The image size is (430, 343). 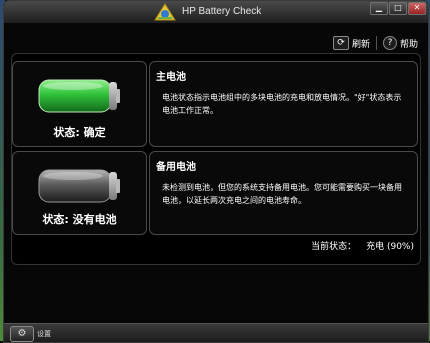 I want to click on settings-button: ⚙, so click(x=22, y=334).